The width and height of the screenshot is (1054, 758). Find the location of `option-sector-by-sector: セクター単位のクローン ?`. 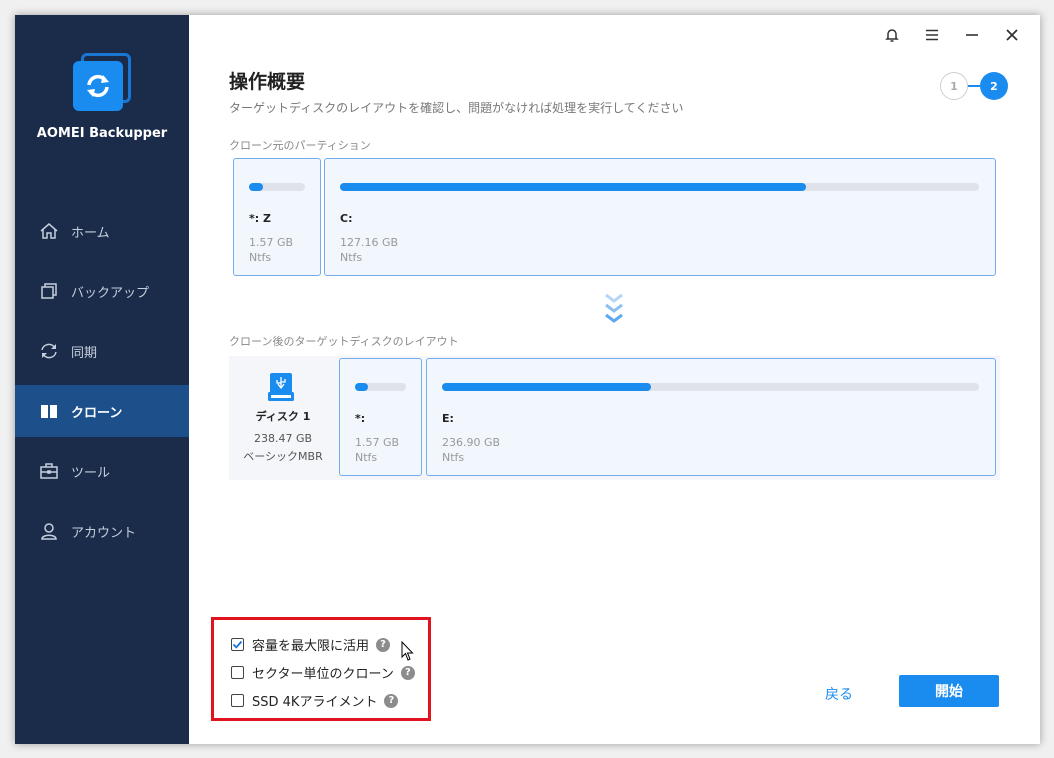

option-sector-by-sector: セクター単位のクローン ? is located at coordinates (323, 672).